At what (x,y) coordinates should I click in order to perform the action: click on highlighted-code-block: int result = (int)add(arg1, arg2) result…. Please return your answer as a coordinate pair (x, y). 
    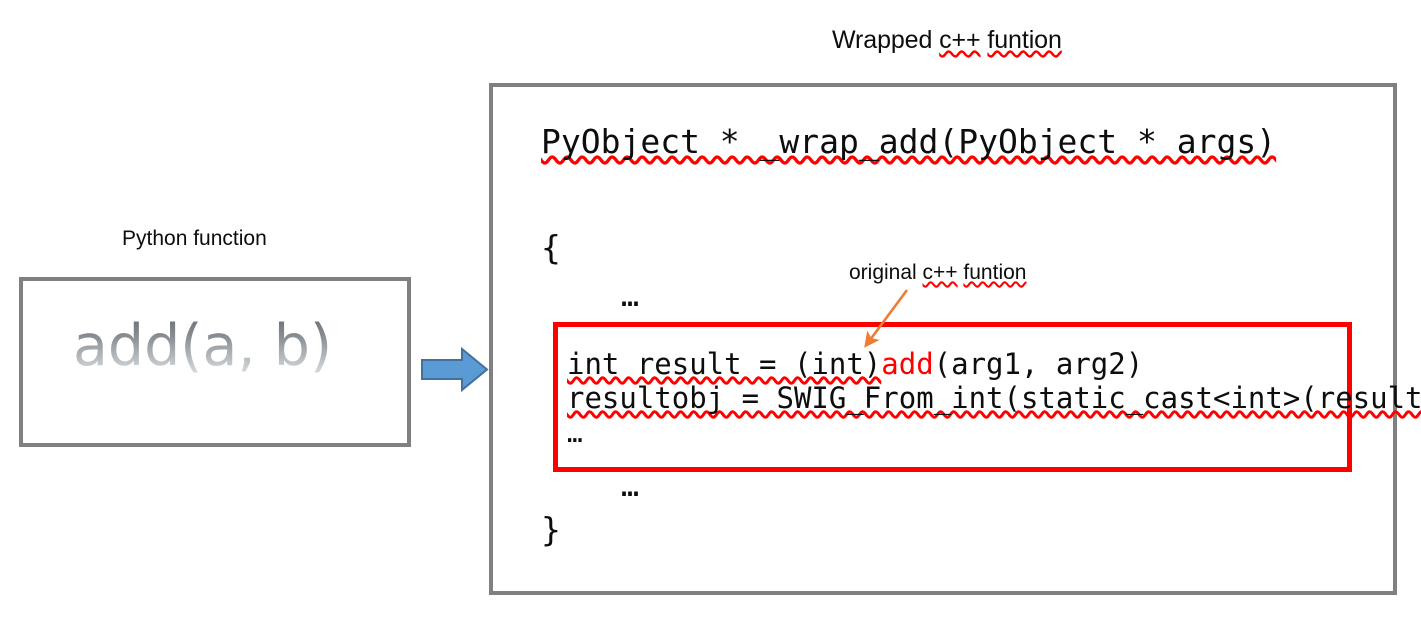
    Looking at the image, I should click on (987, 397).